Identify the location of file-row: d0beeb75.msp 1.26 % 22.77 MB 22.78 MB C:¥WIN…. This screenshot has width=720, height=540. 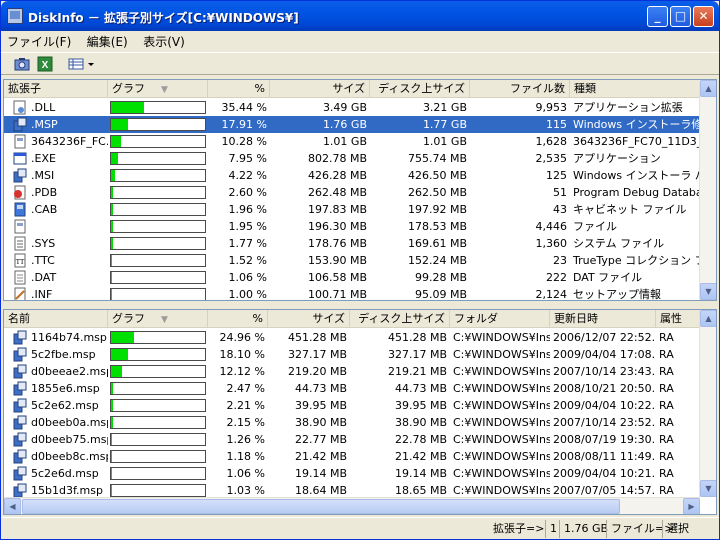
(352, 439).